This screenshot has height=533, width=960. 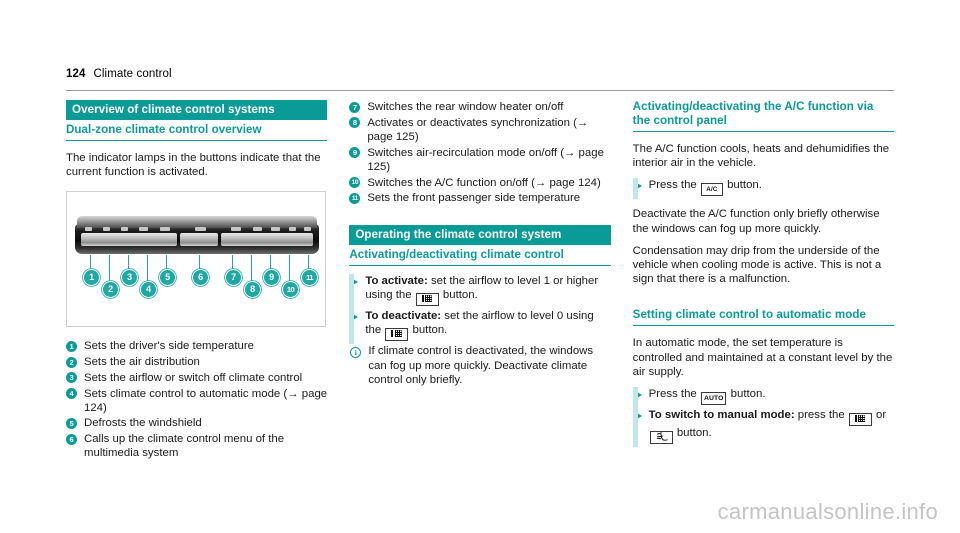 I want to click on page-header: 124 Climate control, so click(x=480, y=79).